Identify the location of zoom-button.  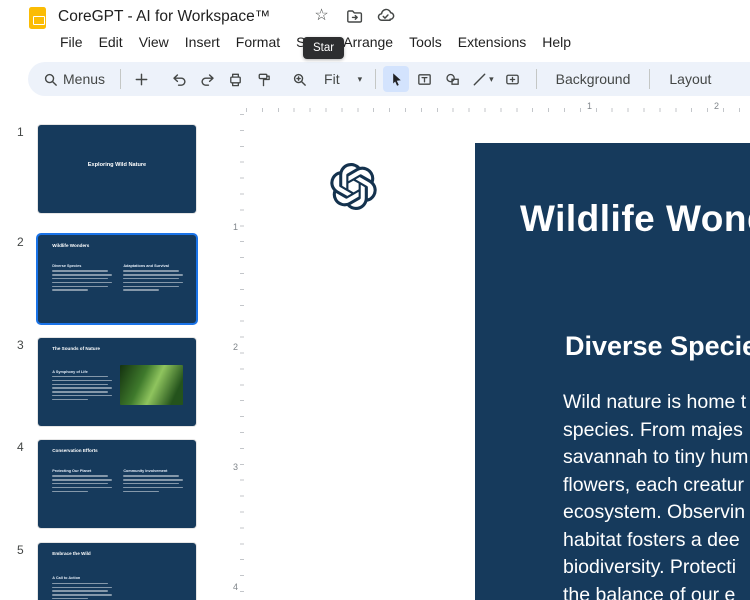
(299, 79).